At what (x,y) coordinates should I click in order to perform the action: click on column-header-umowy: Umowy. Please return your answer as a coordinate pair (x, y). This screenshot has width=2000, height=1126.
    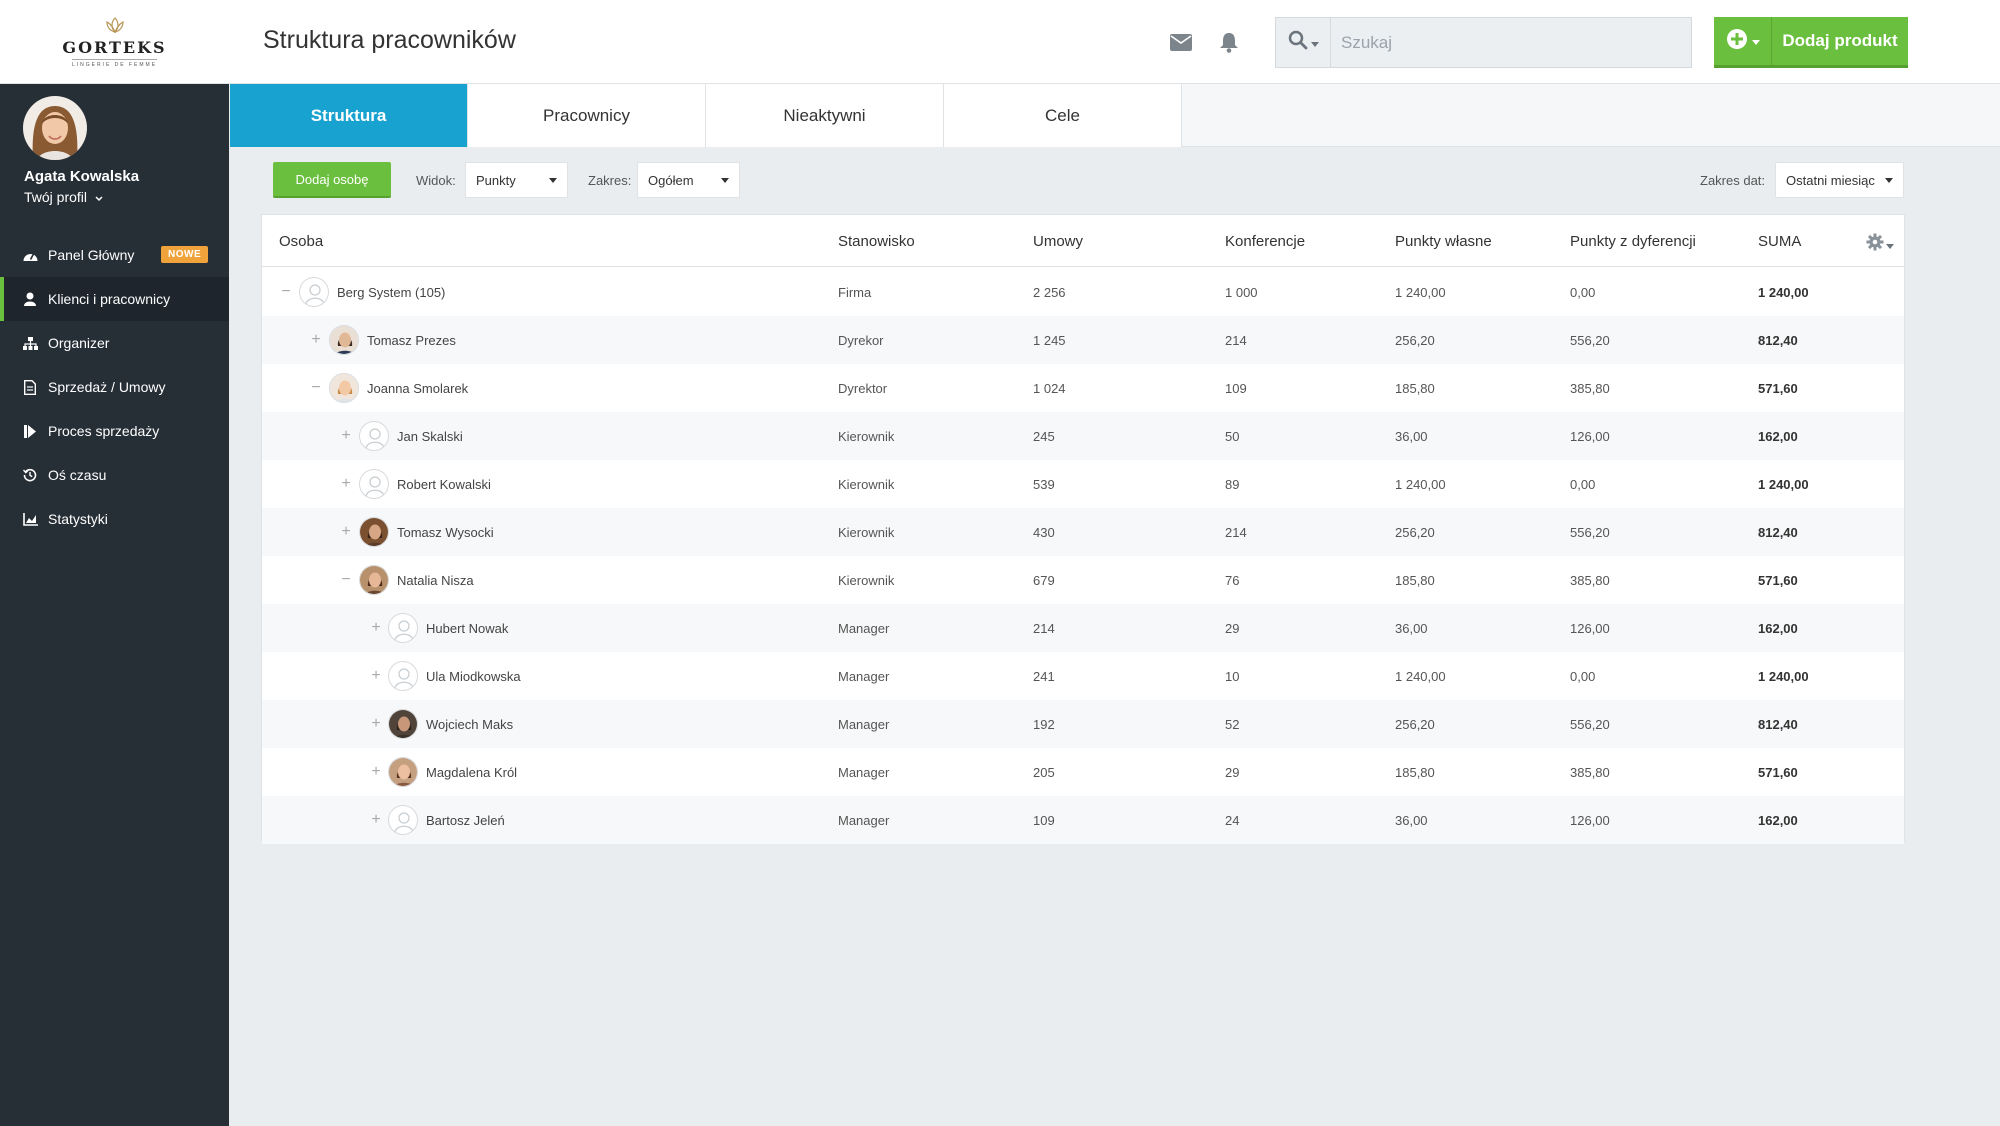
    Looking at the image, I should click on (1058, 241).